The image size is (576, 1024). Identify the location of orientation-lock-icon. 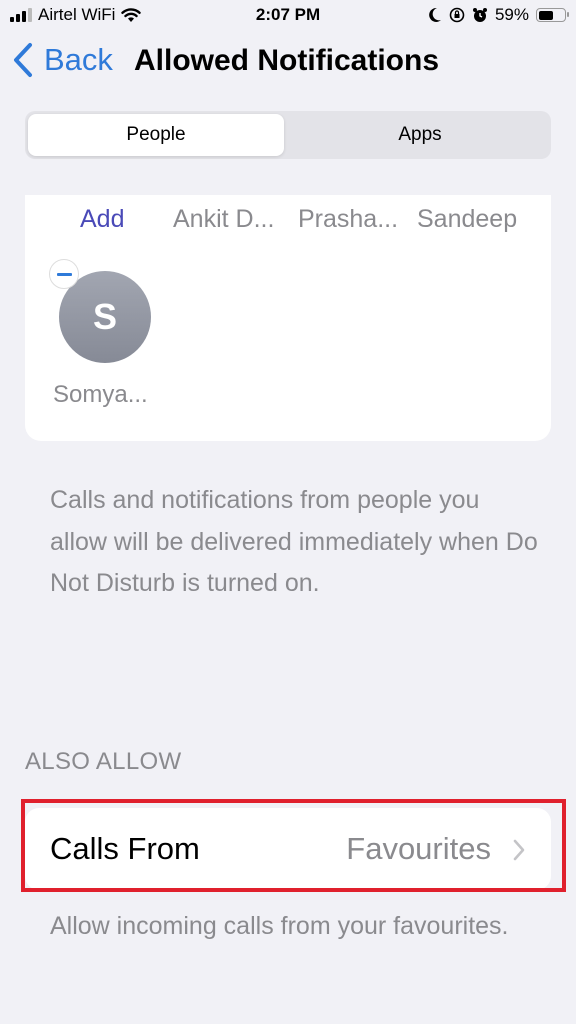
(457, 15).